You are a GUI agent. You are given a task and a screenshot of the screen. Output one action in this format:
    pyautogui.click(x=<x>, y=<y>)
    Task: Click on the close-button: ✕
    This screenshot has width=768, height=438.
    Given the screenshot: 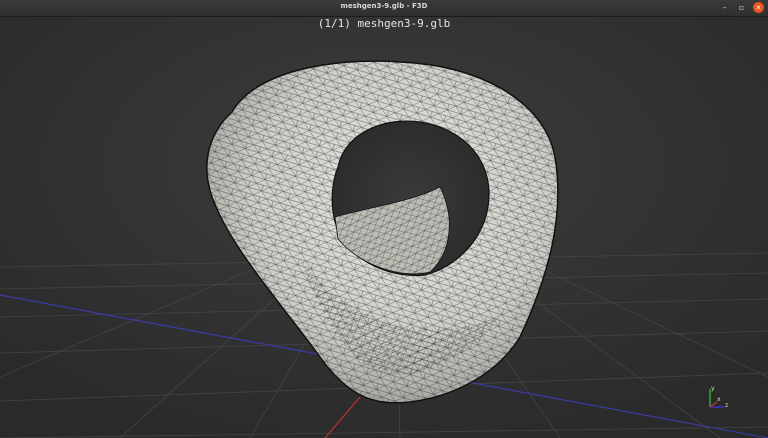 What is the action you would take?
    pyautogui.click(x=758, y=7)
    